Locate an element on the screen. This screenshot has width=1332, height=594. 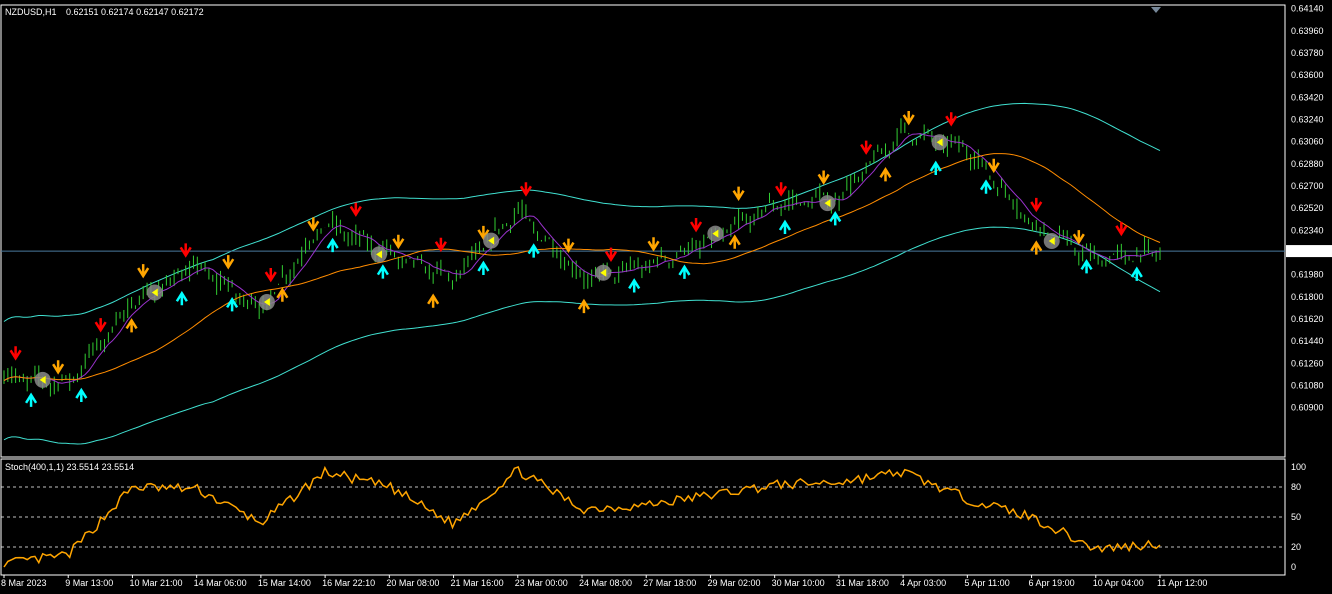
price-tick-label: 0.62700 is located at coordinates (1307, 186).